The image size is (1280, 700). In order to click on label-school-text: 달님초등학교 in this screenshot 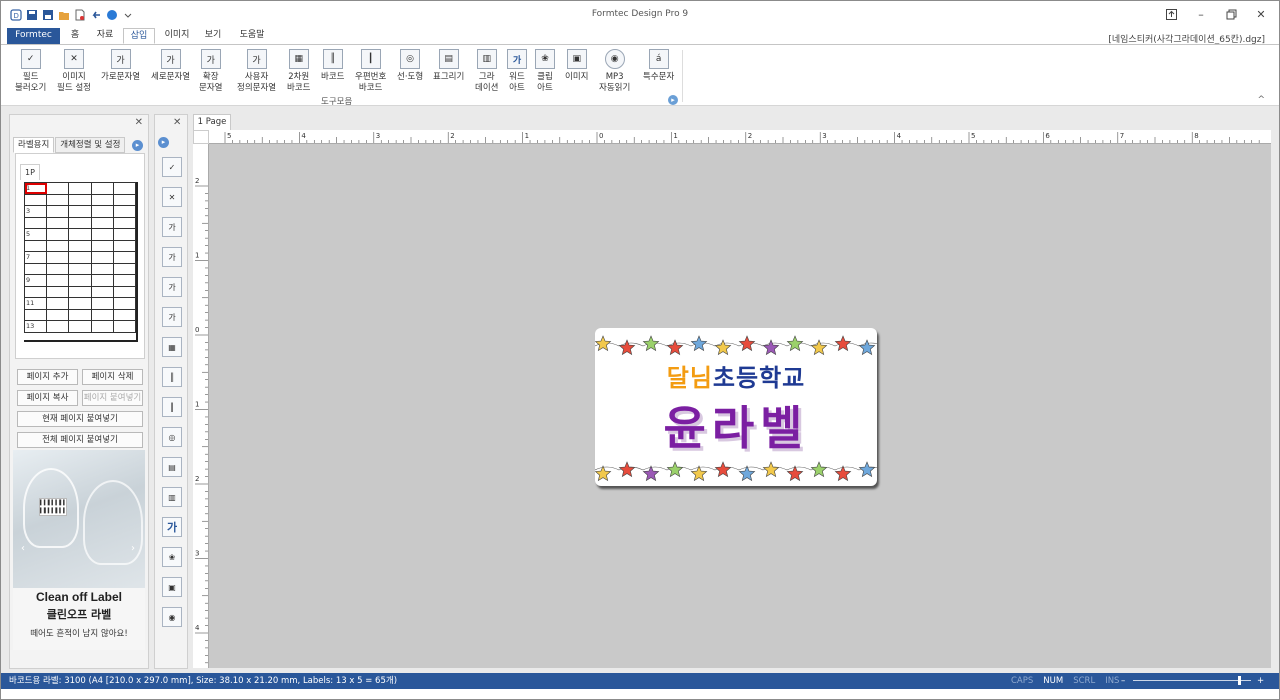, I will do `click(736, 375)`.